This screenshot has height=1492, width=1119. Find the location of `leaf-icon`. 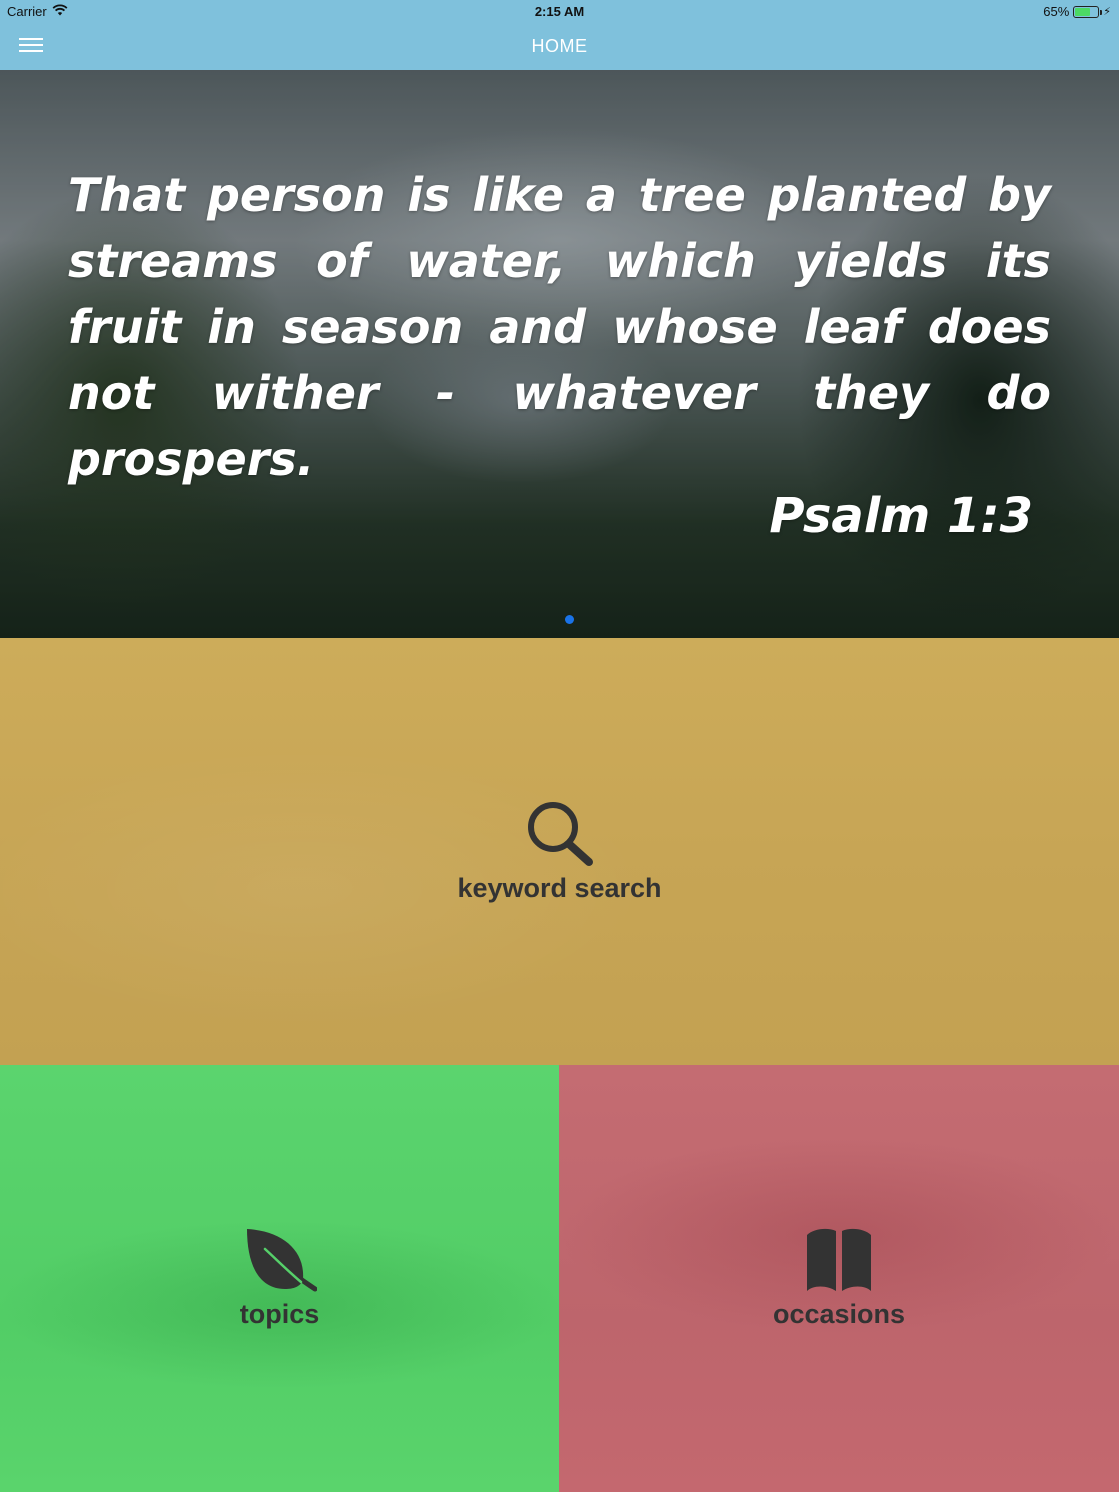

leaf-icon is located at coordinates (280, 1261).